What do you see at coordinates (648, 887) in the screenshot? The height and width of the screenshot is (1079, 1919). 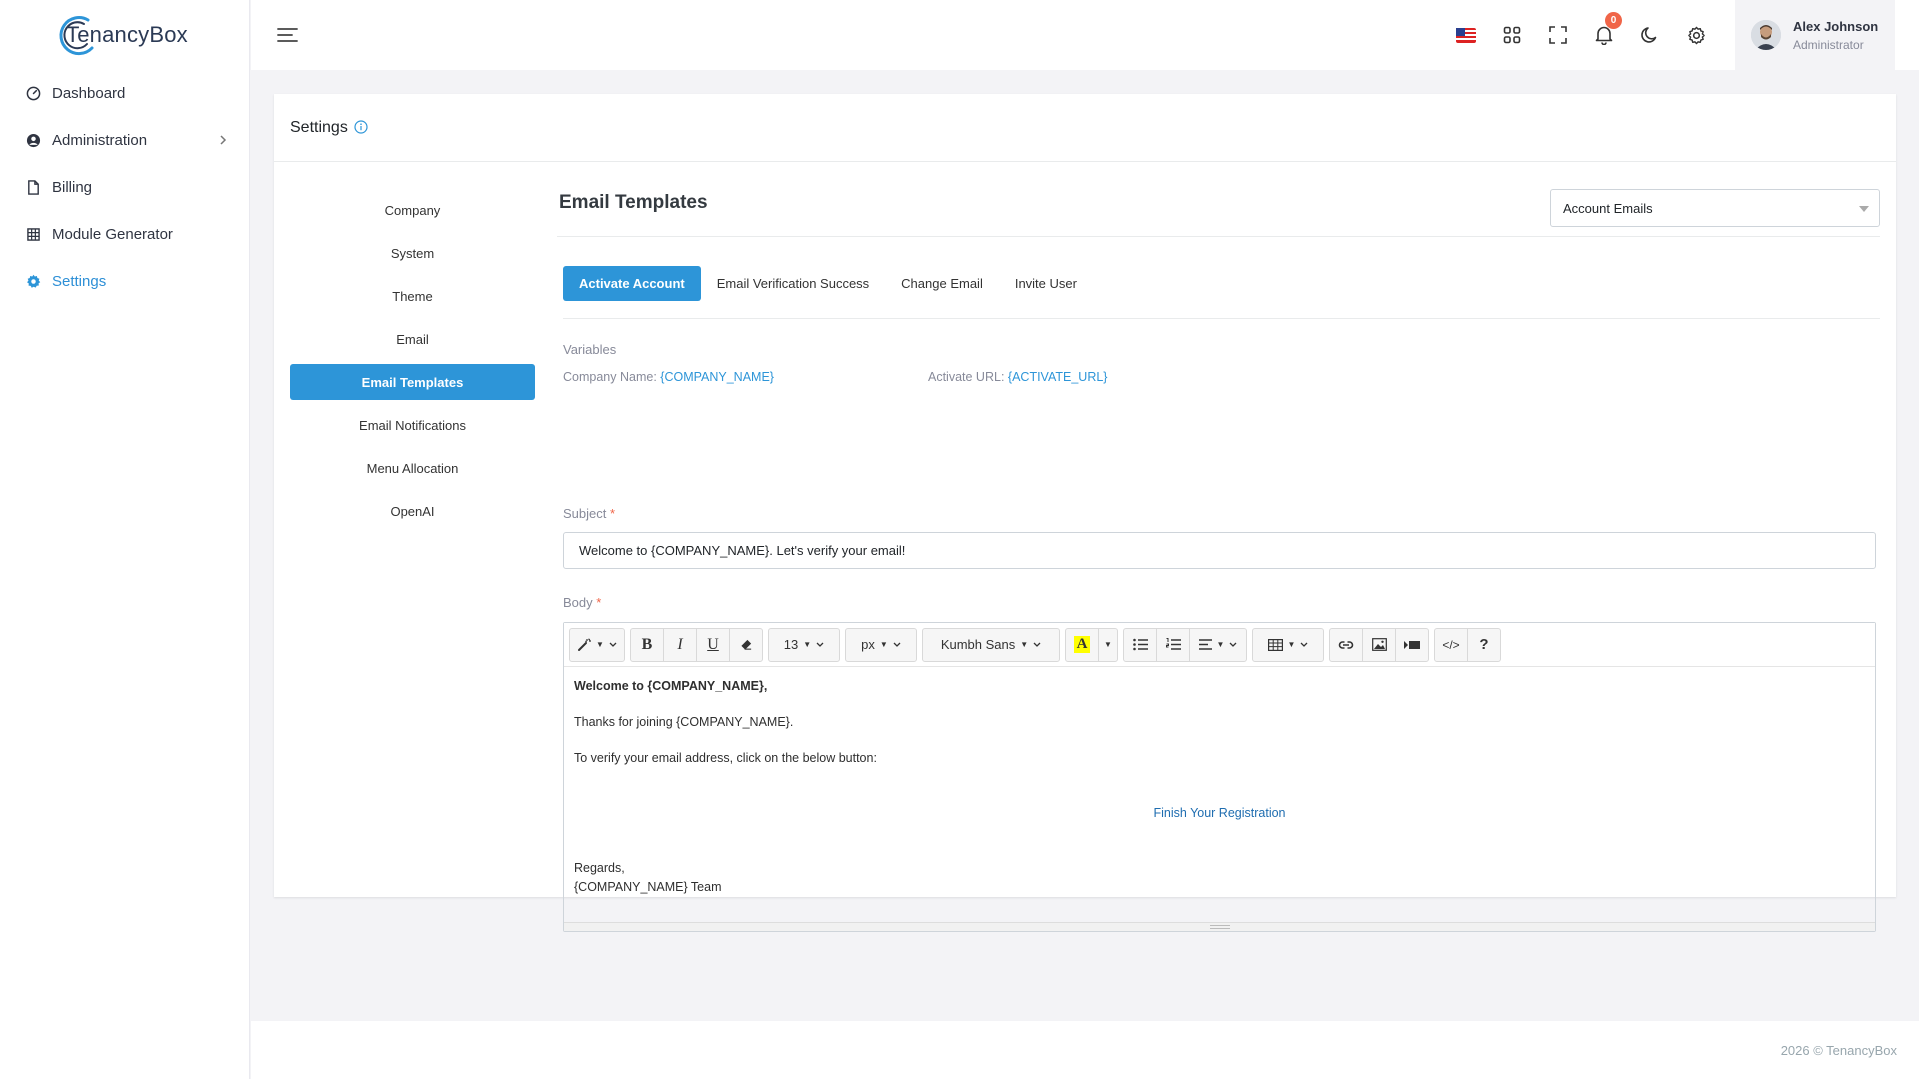 I see `body-signature: {COMPANY_NAME} Team` at bounding box center [648, 887].